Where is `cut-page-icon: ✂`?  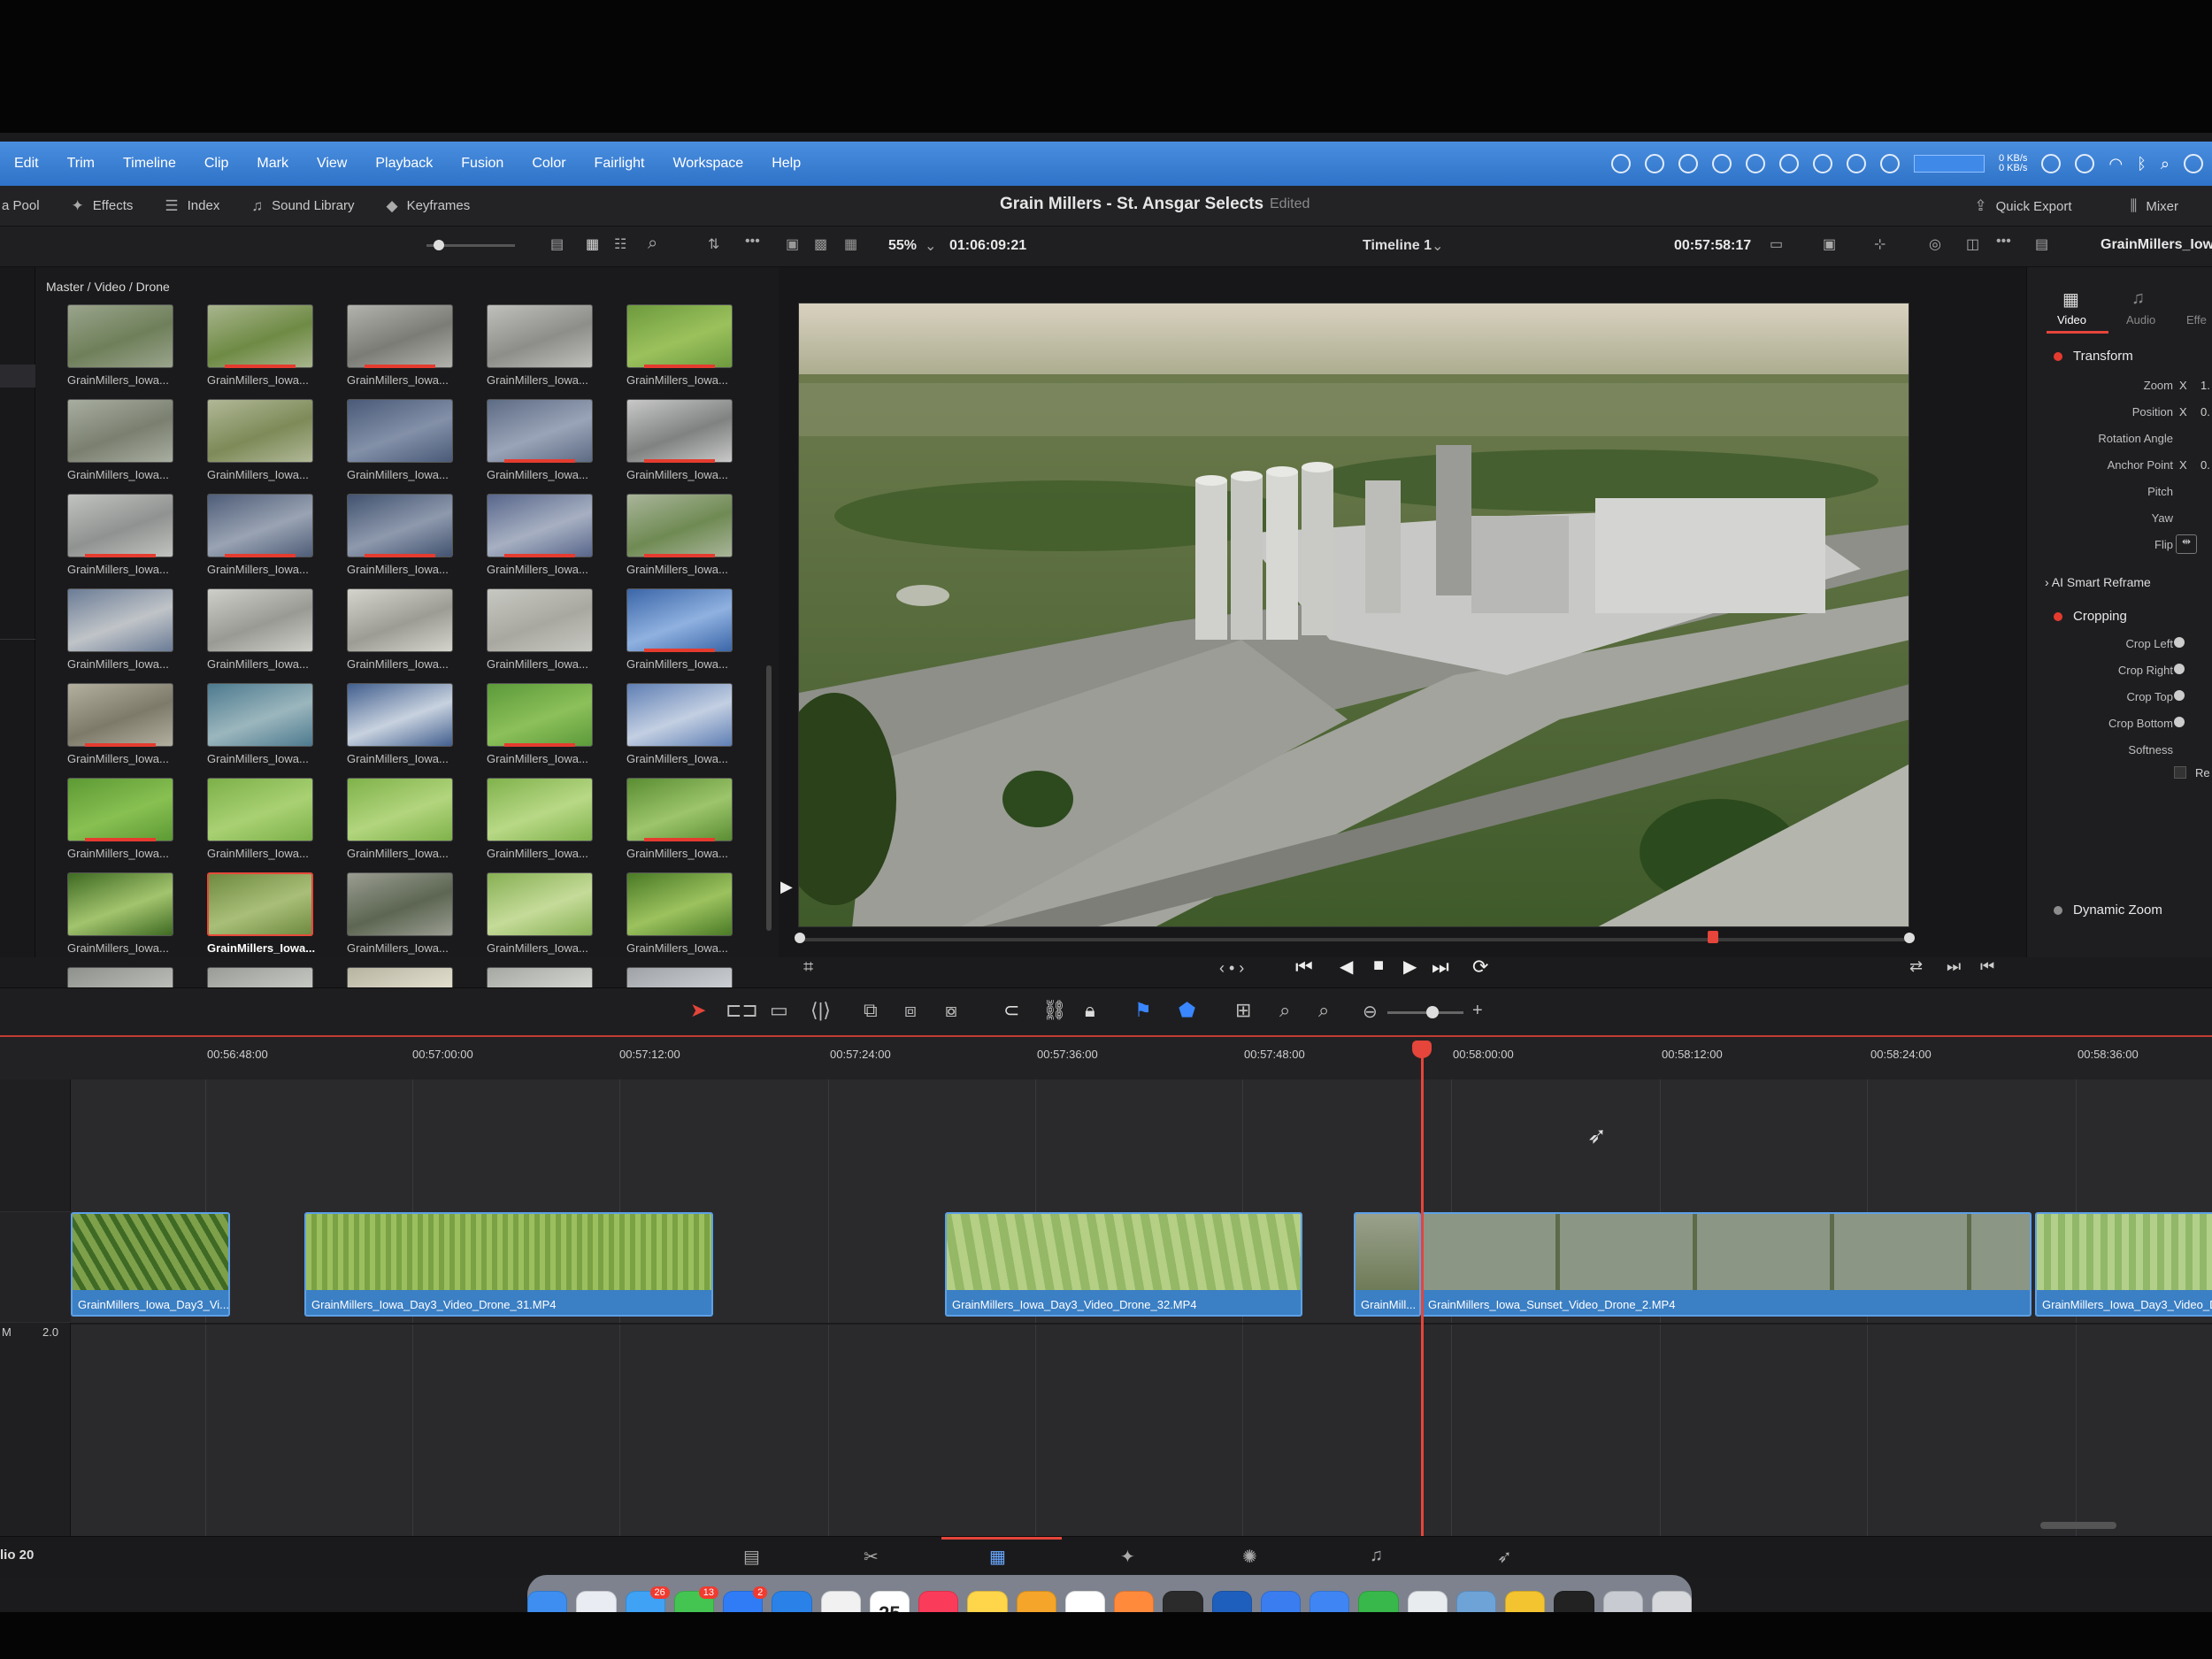 cut-page-icon: ✂ is located at coordinates (872, 1557).